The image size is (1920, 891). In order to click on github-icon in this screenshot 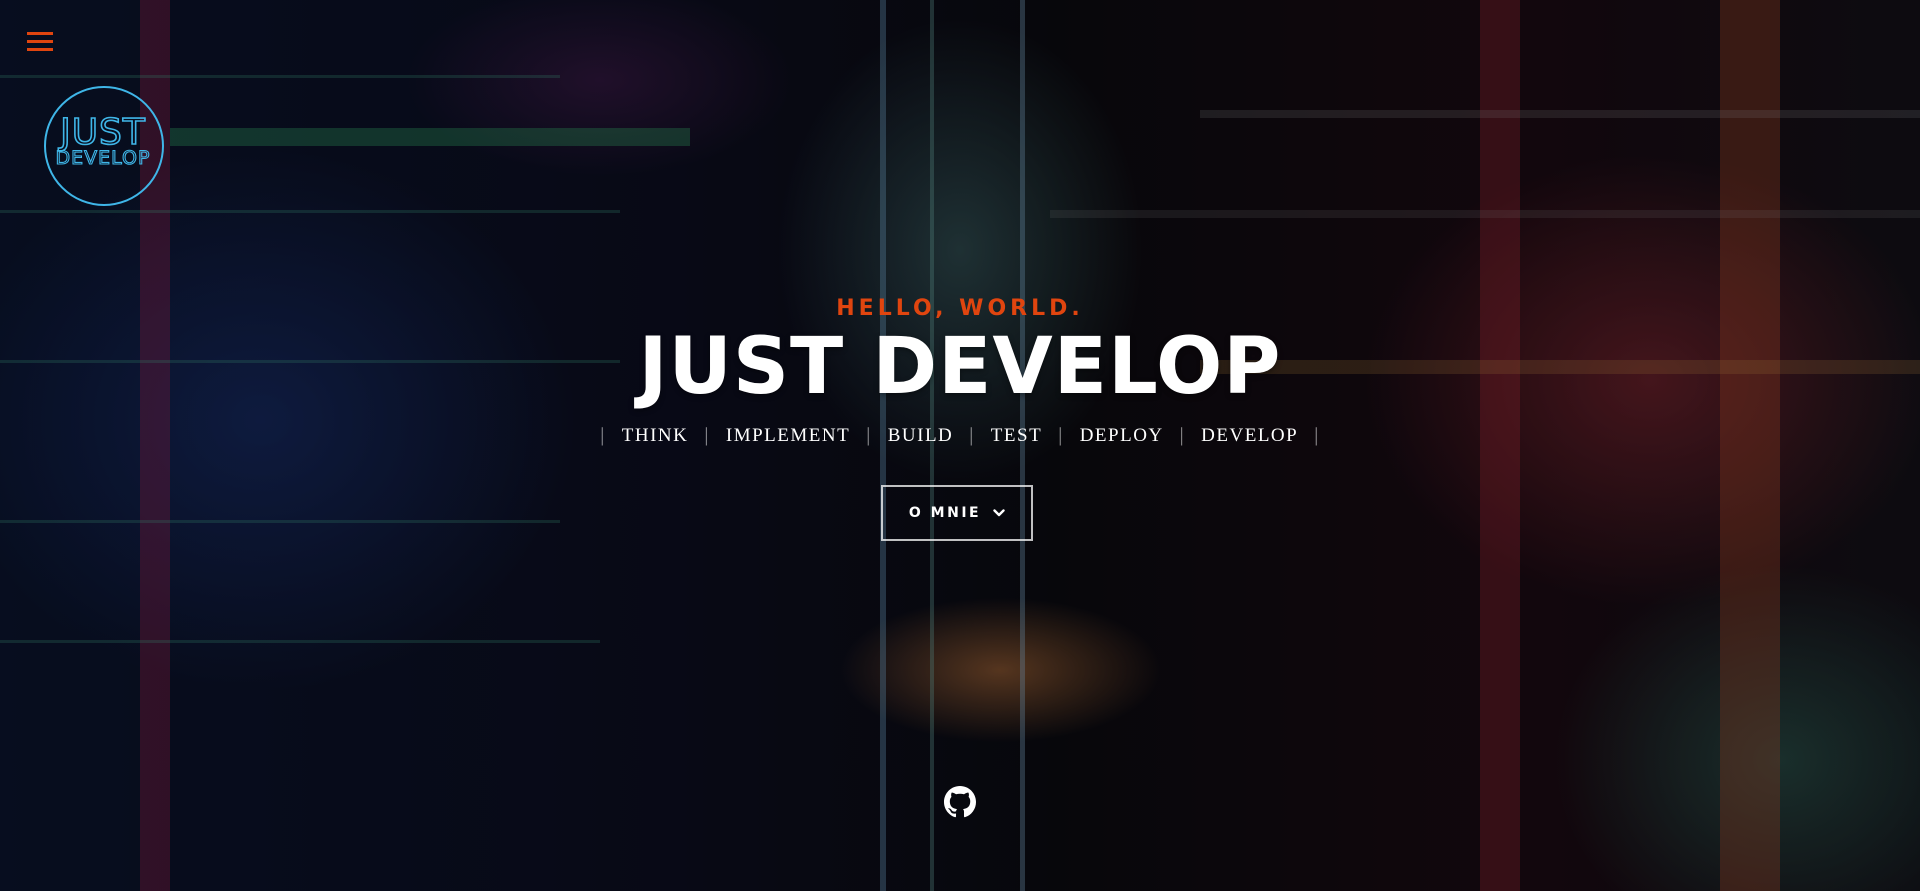, I will do `click(960, 802)`.